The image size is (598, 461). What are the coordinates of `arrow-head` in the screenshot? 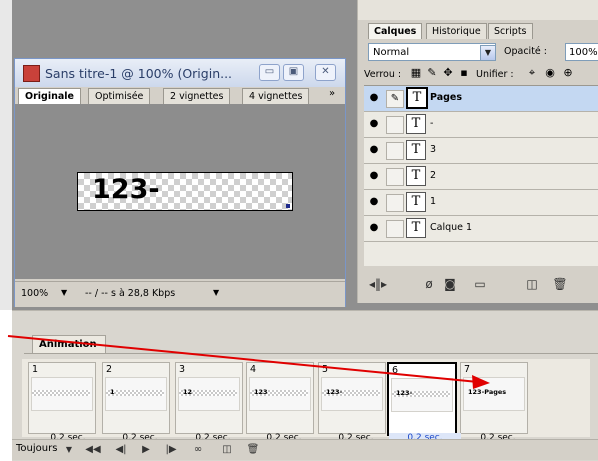 It's located at (481, 382).